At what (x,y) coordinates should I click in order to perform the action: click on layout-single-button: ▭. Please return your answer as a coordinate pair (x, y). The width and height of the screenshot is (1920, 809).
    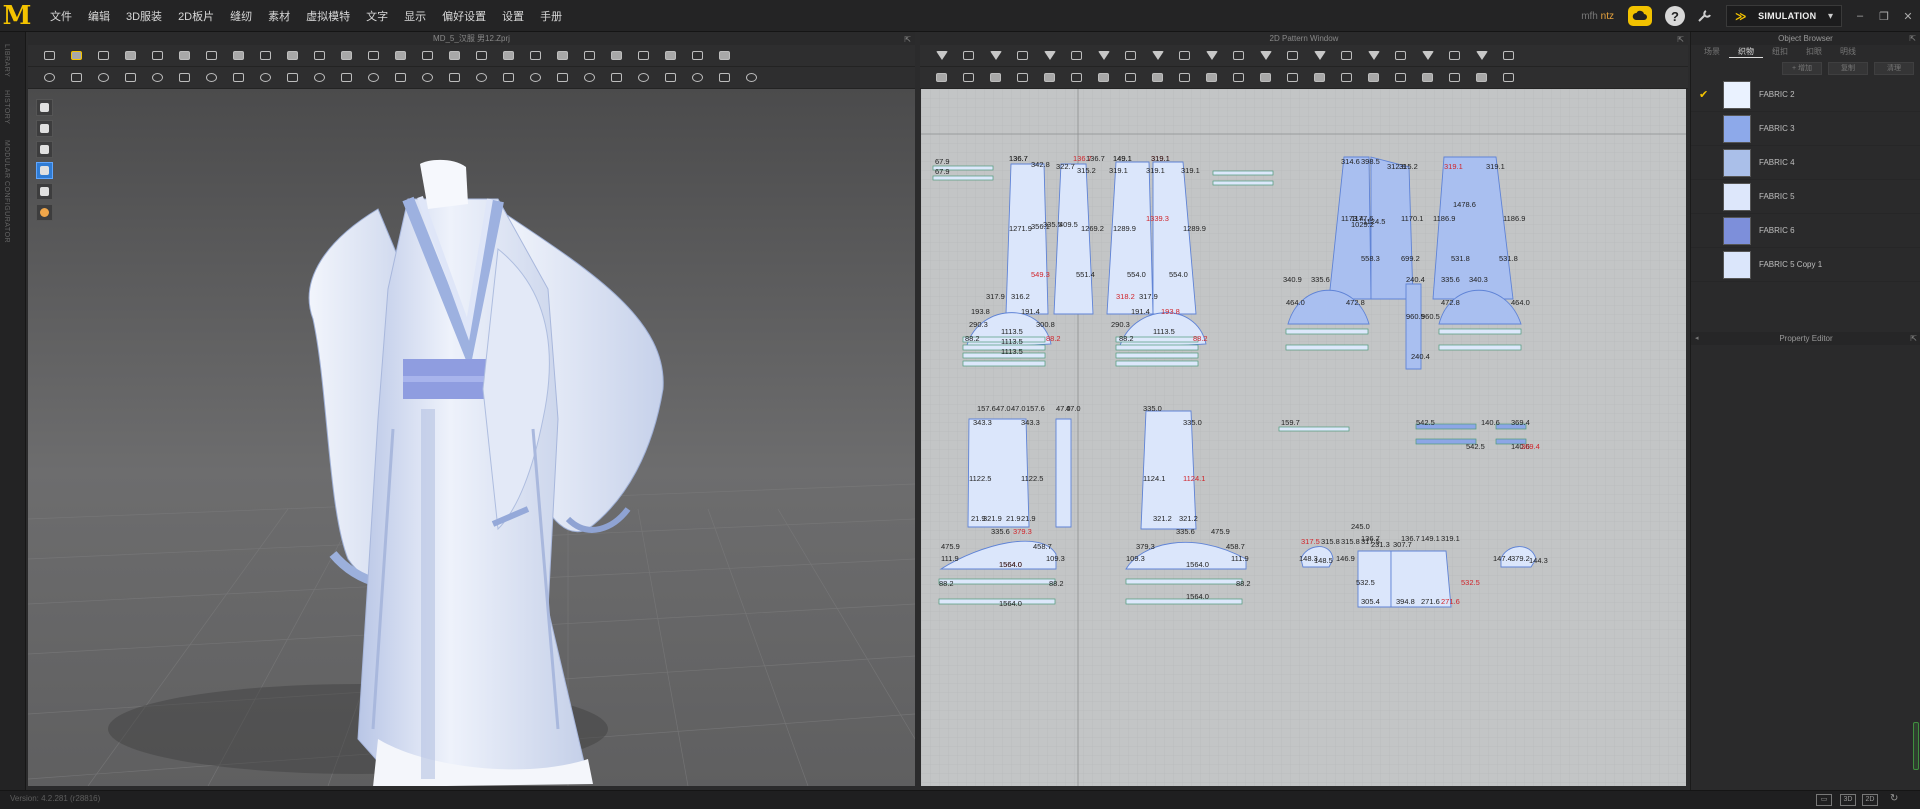
    Looking at the image, I should click on (1824, 800).